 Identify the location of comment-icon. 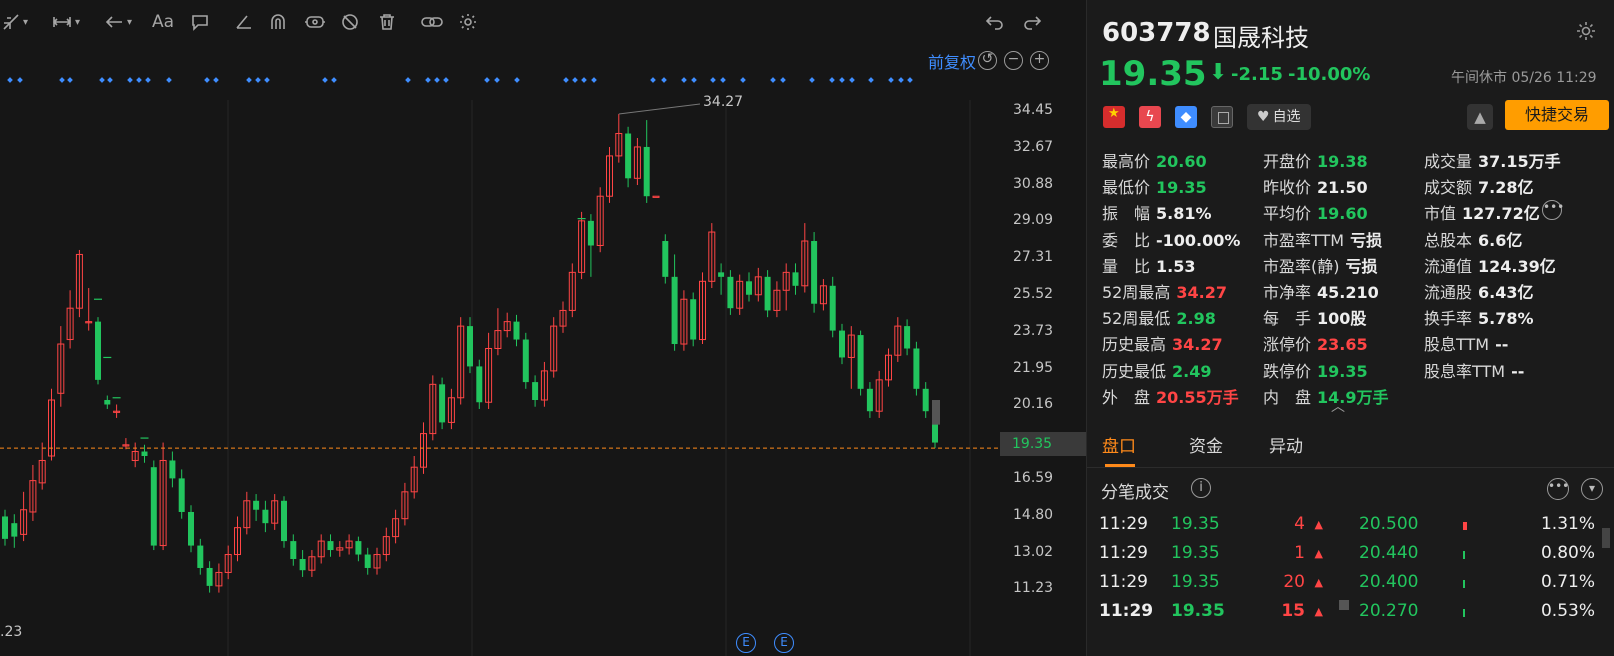
(200, 22).